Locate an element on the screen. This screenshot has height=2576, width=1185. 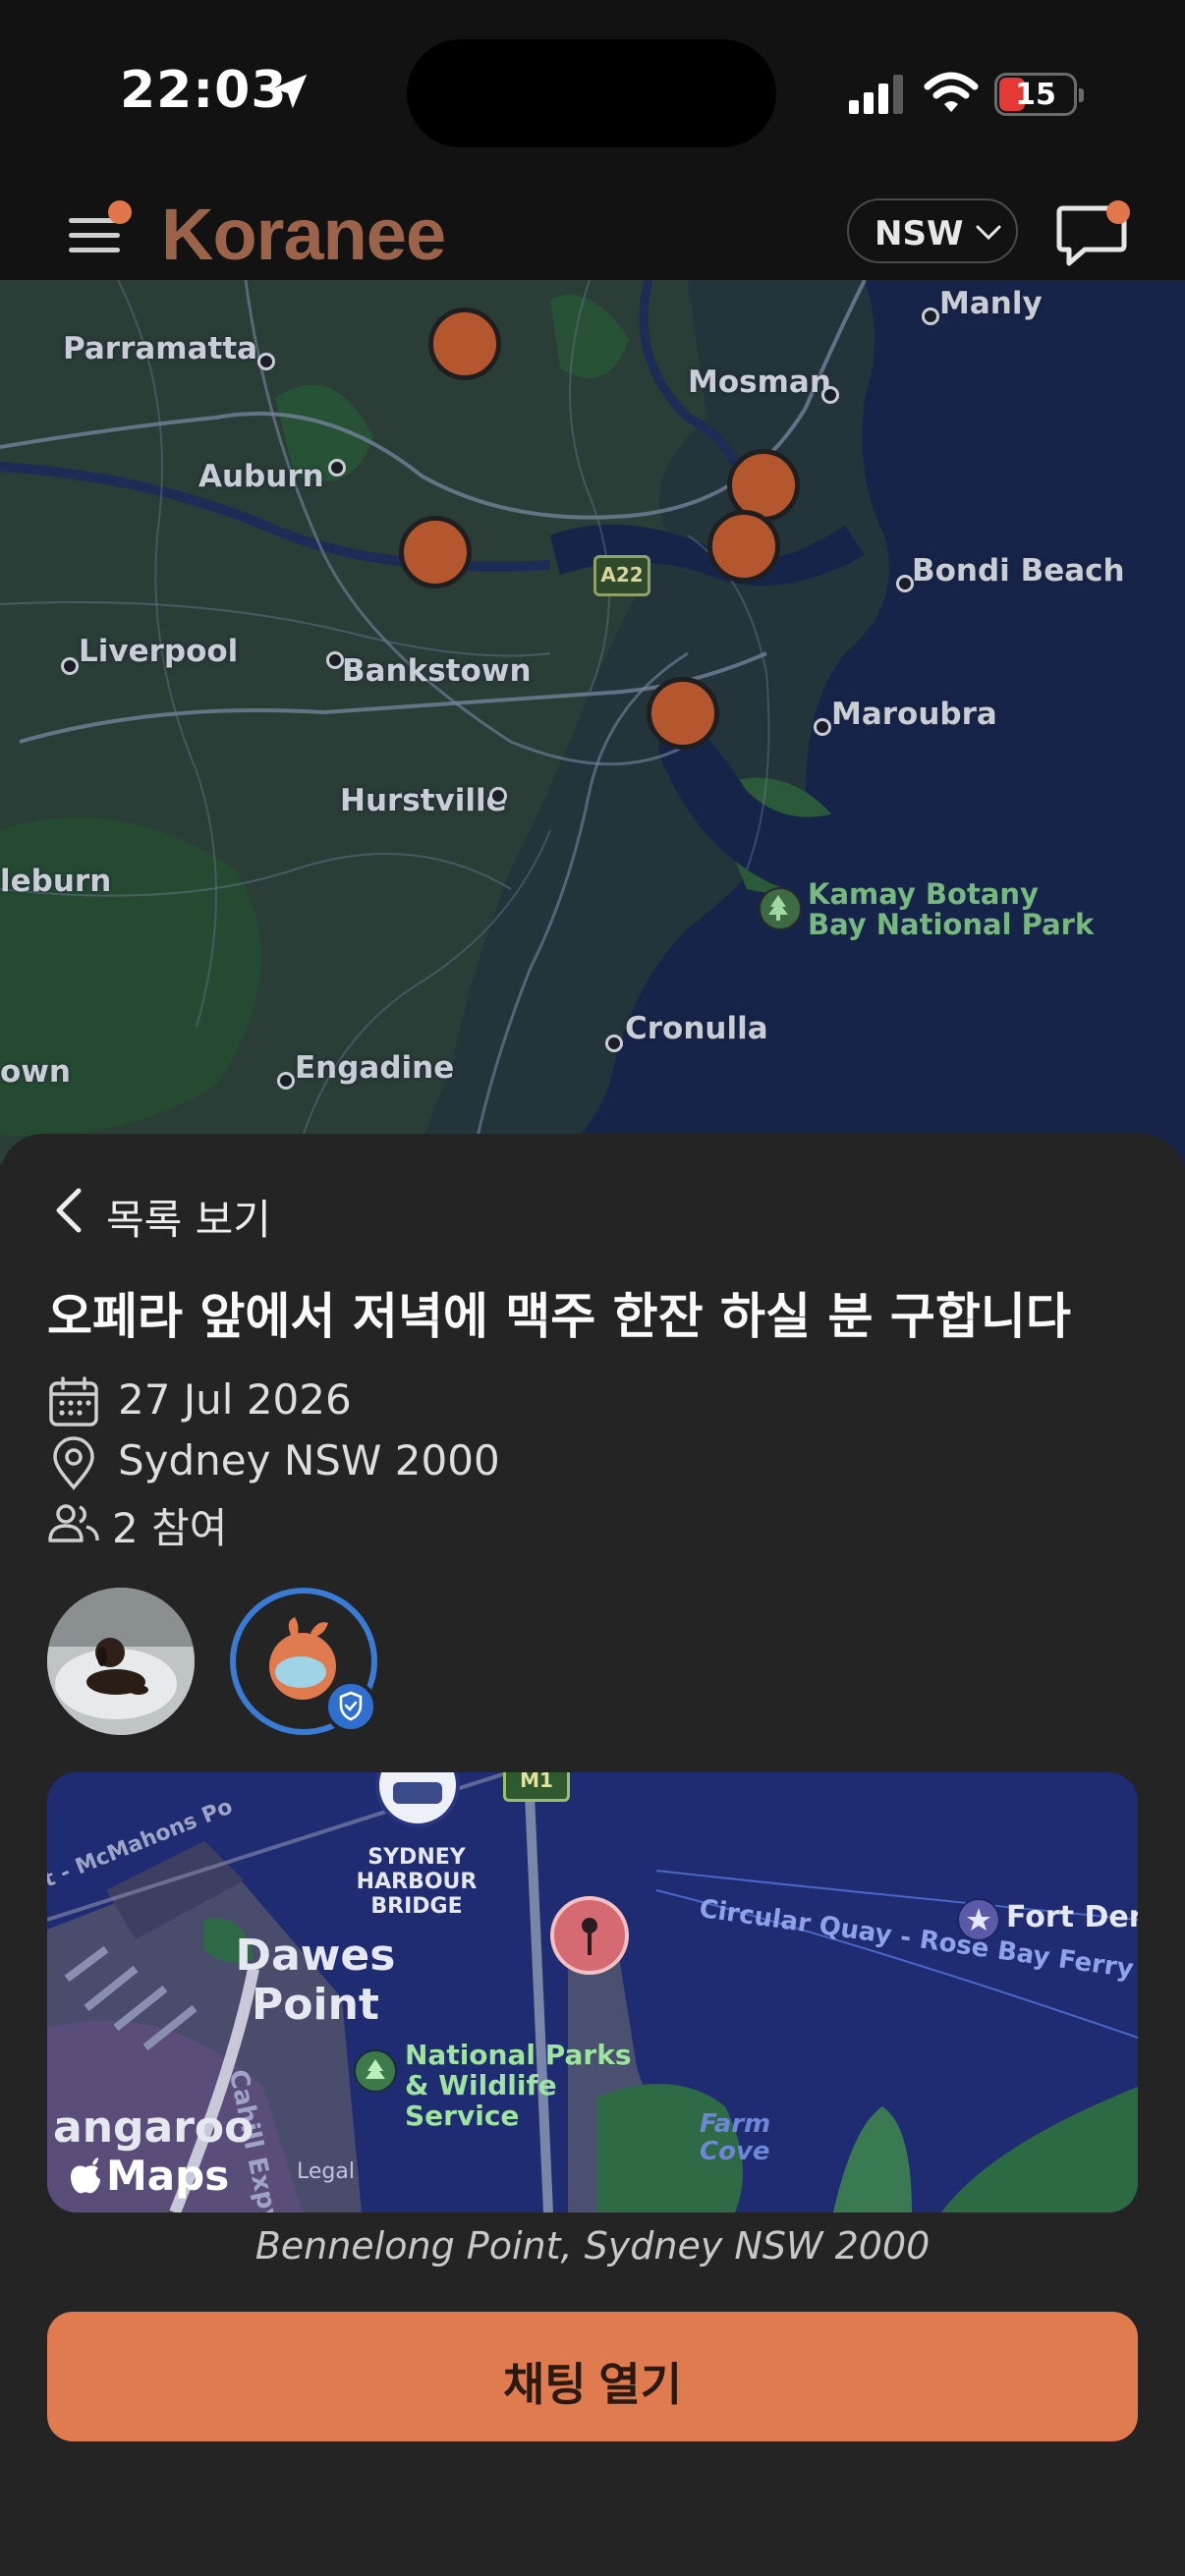
event-date: 27 Jul 2026 is located at coordinates (342, 1402).